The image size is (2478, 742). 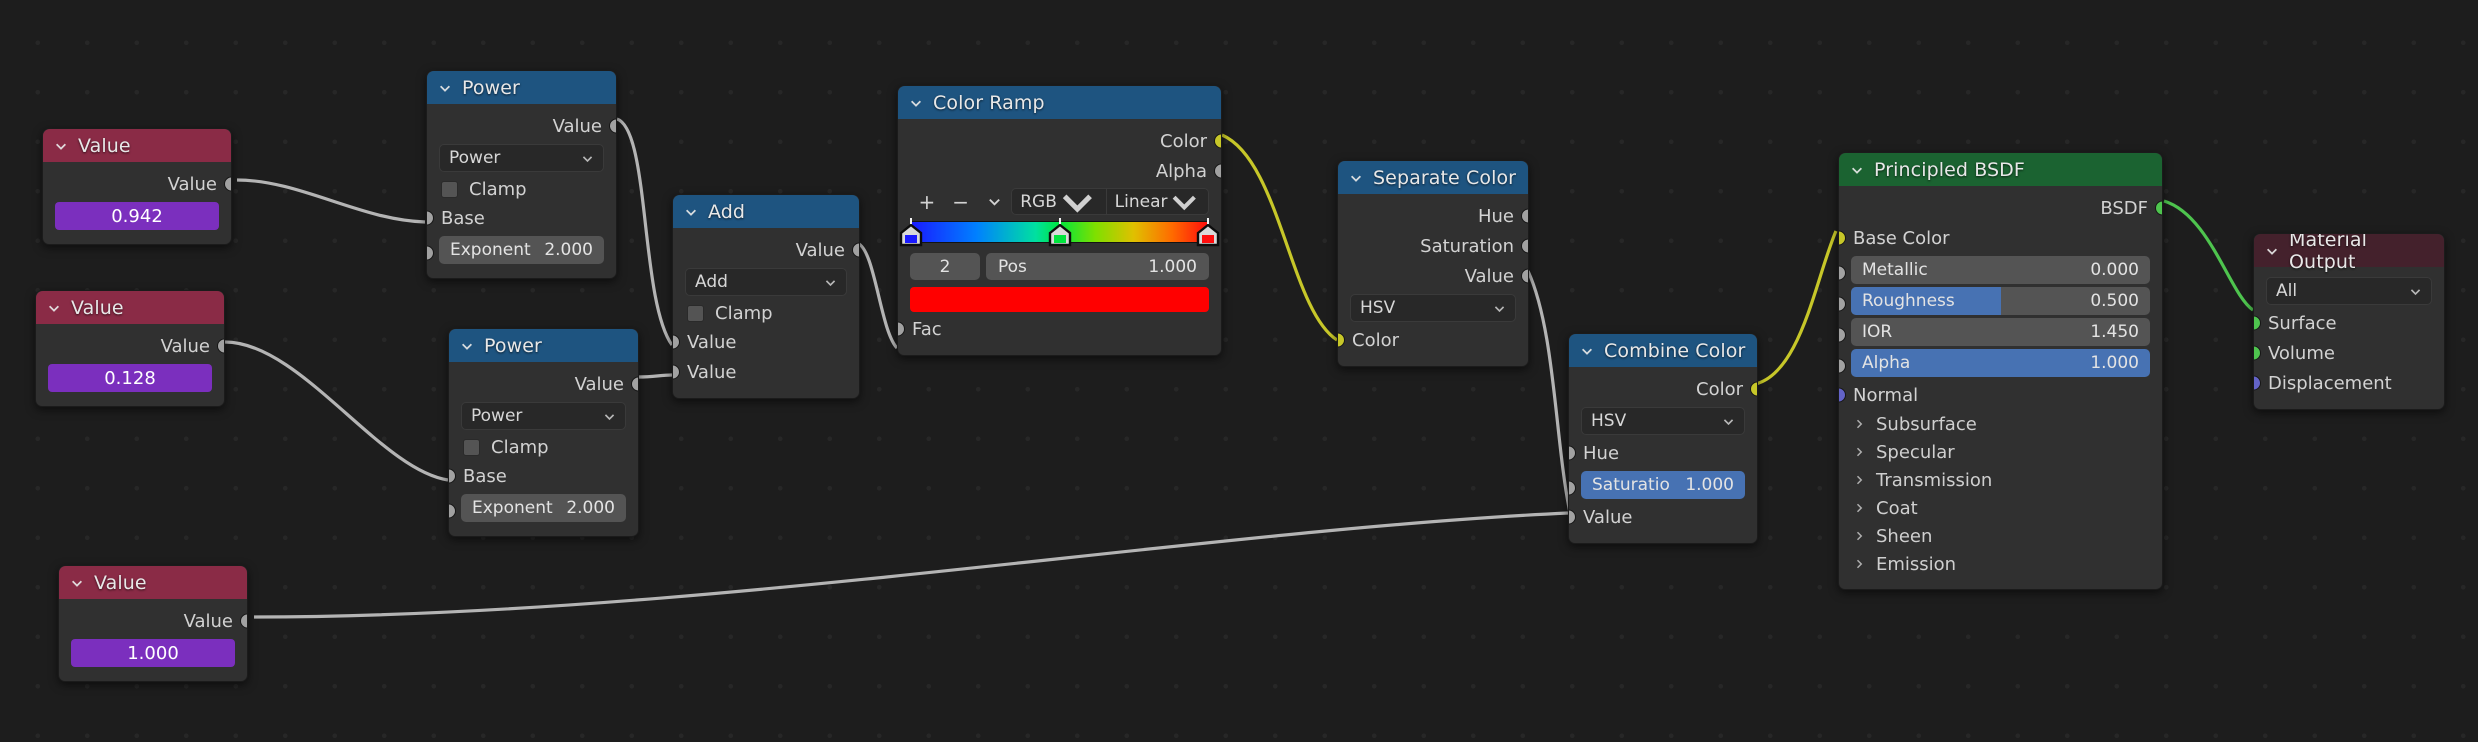 What do you see at coordinates (1158, 201) in the screenshot?
I see `interpolation-dropdown: Linear` at bounding box center [1158, 201].